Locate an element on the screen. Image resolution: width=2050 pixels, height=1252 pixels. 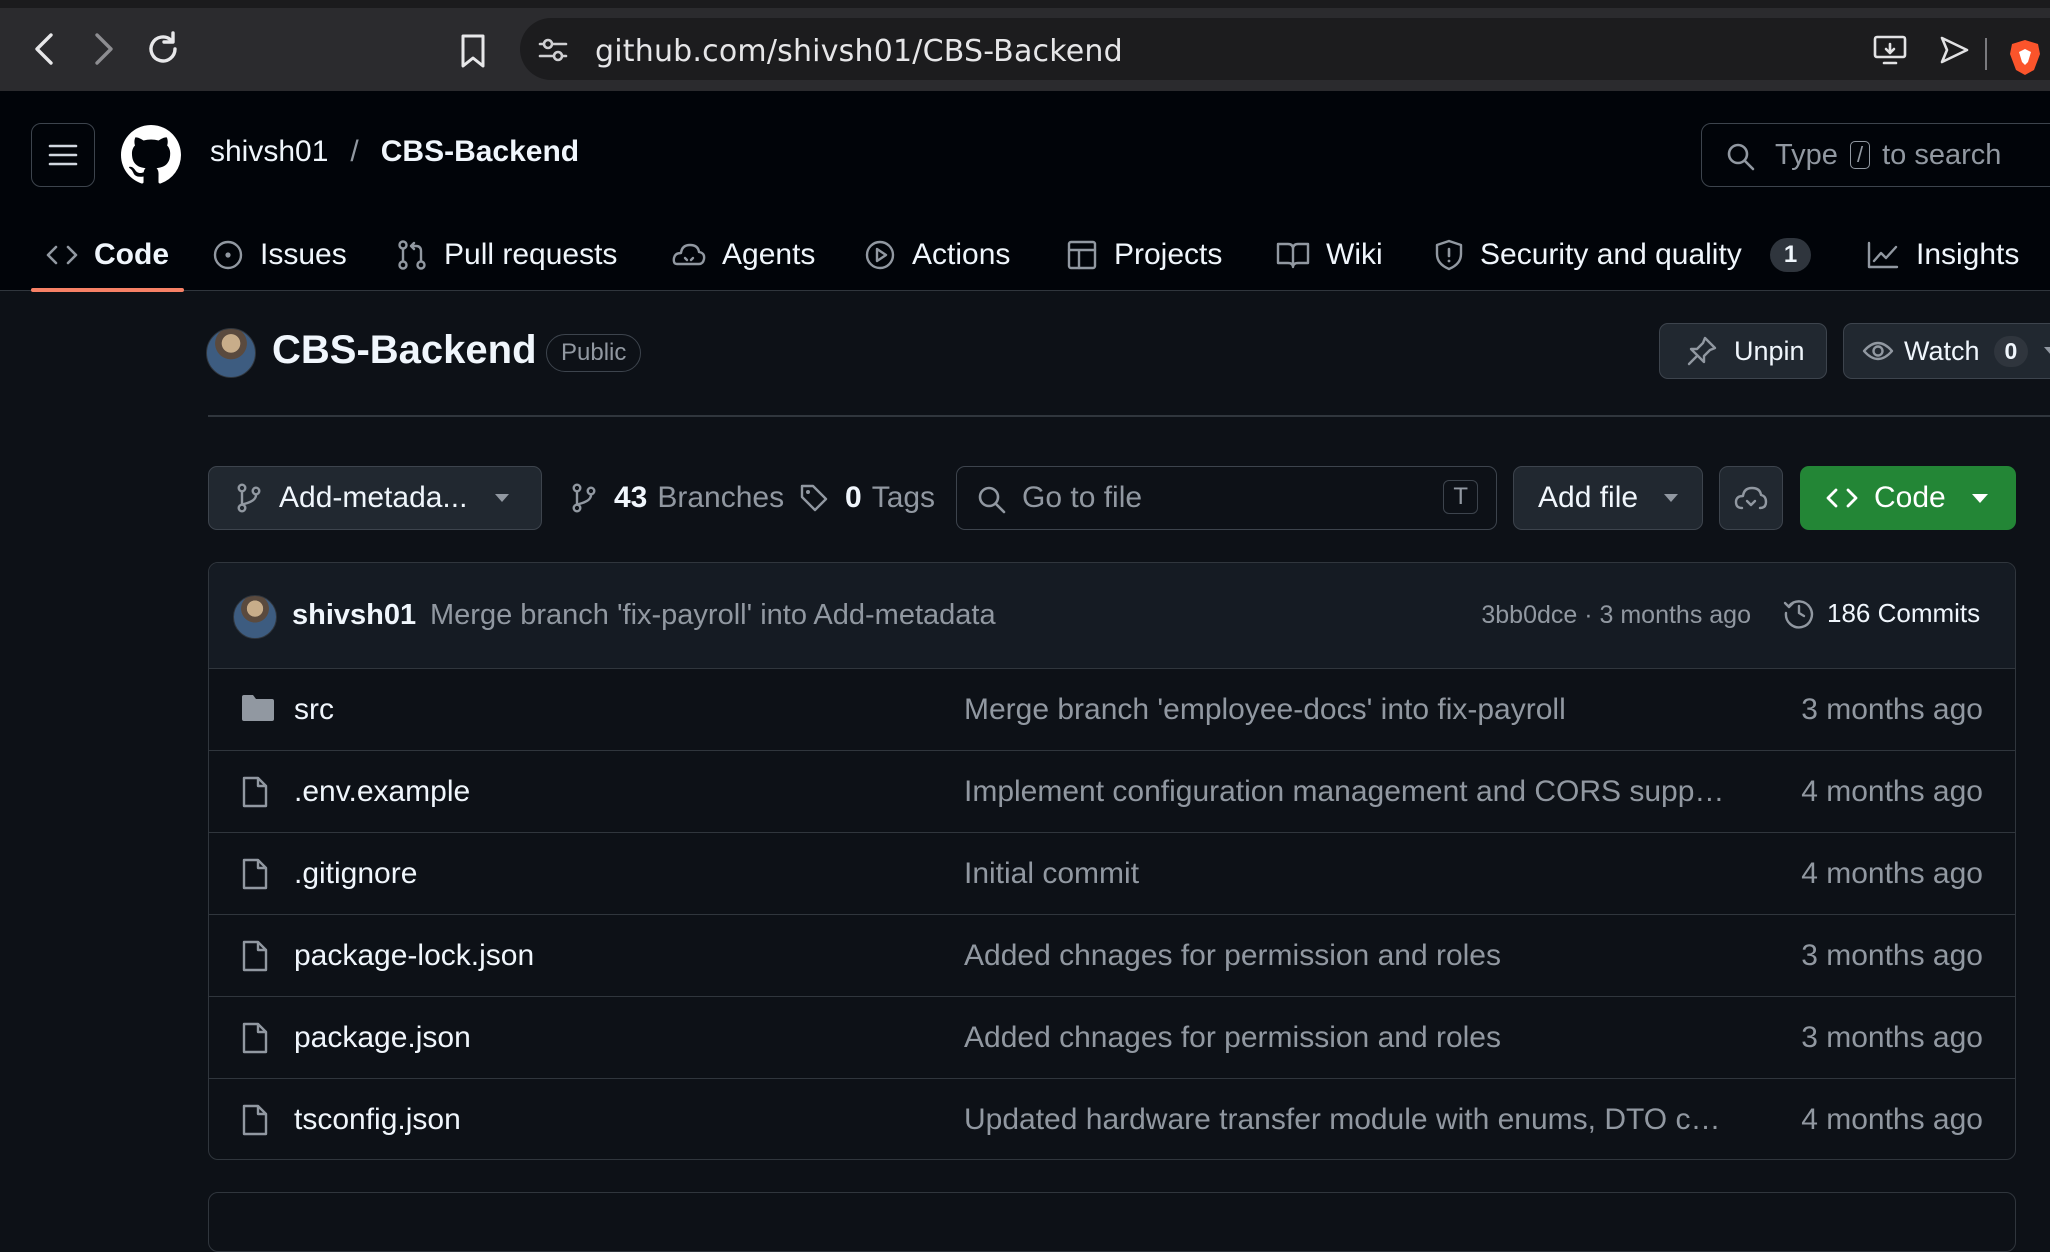
forward-icon is located at coordinates (103, 49).